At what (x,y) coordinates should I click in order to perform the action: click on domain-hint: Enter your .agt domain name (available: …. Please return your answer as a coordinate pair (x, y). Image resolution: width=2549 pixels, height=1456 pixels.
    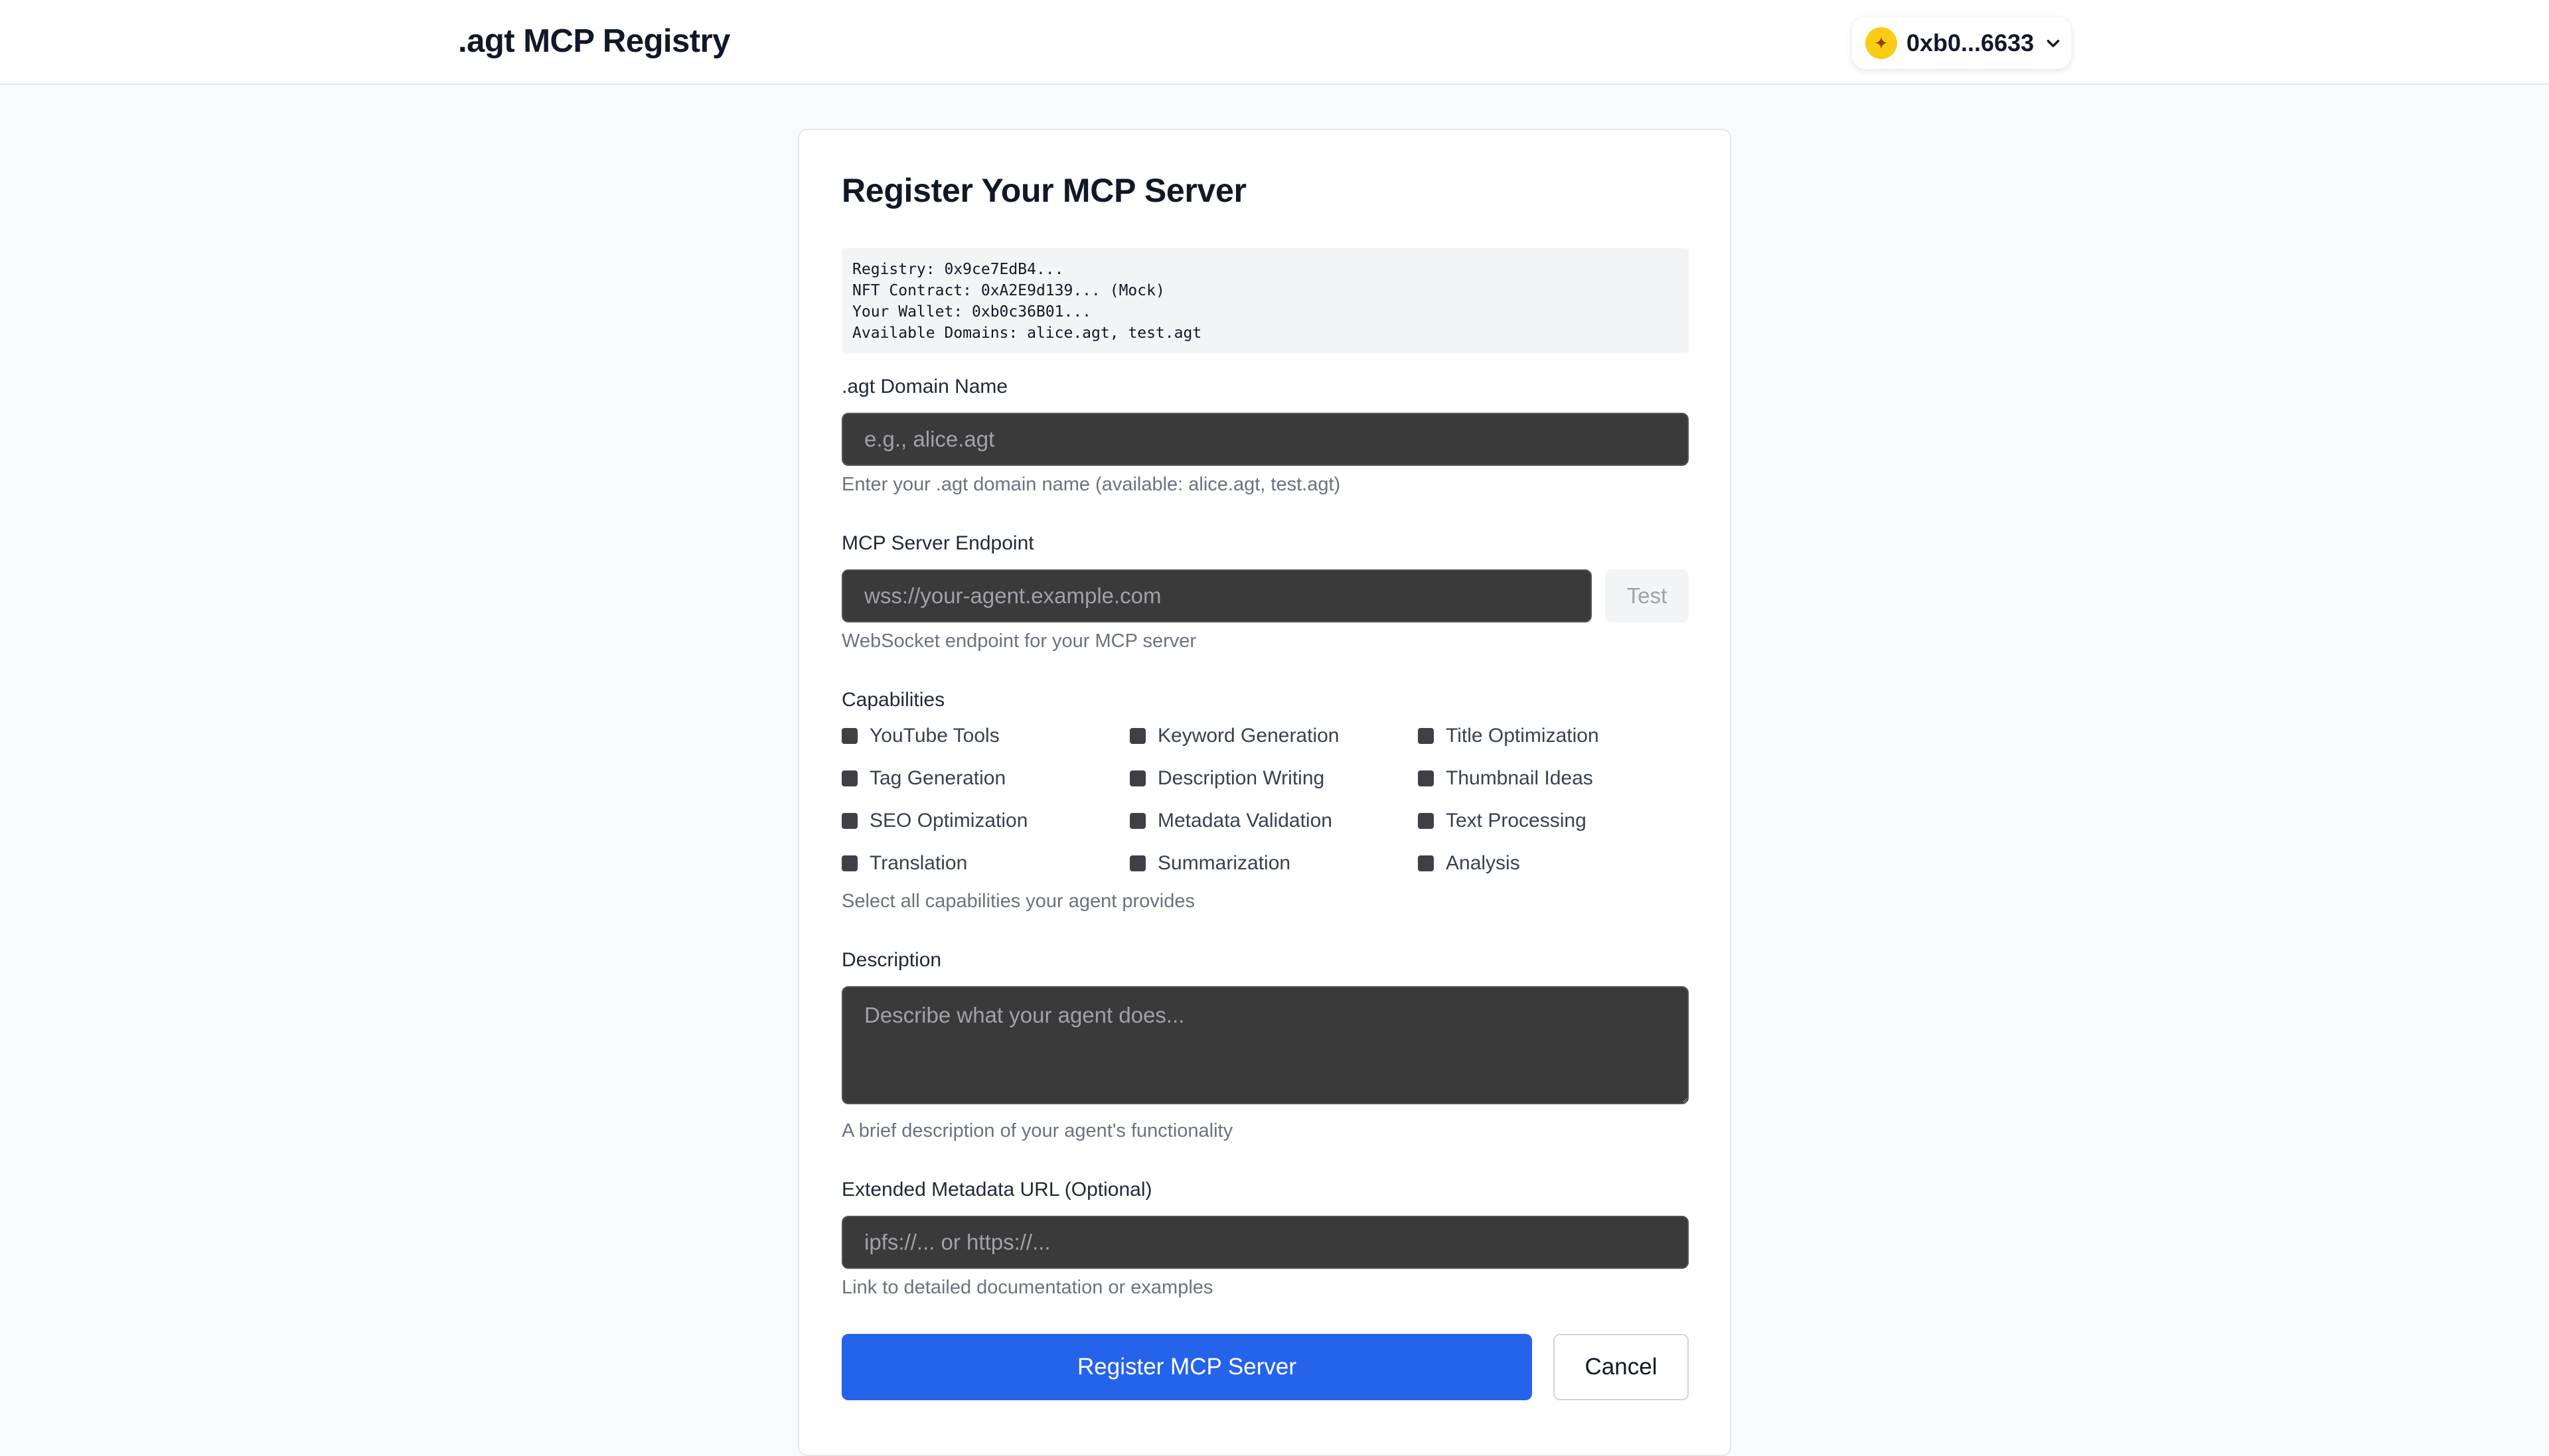
    Looking at the image, I should click on (1091, 484).